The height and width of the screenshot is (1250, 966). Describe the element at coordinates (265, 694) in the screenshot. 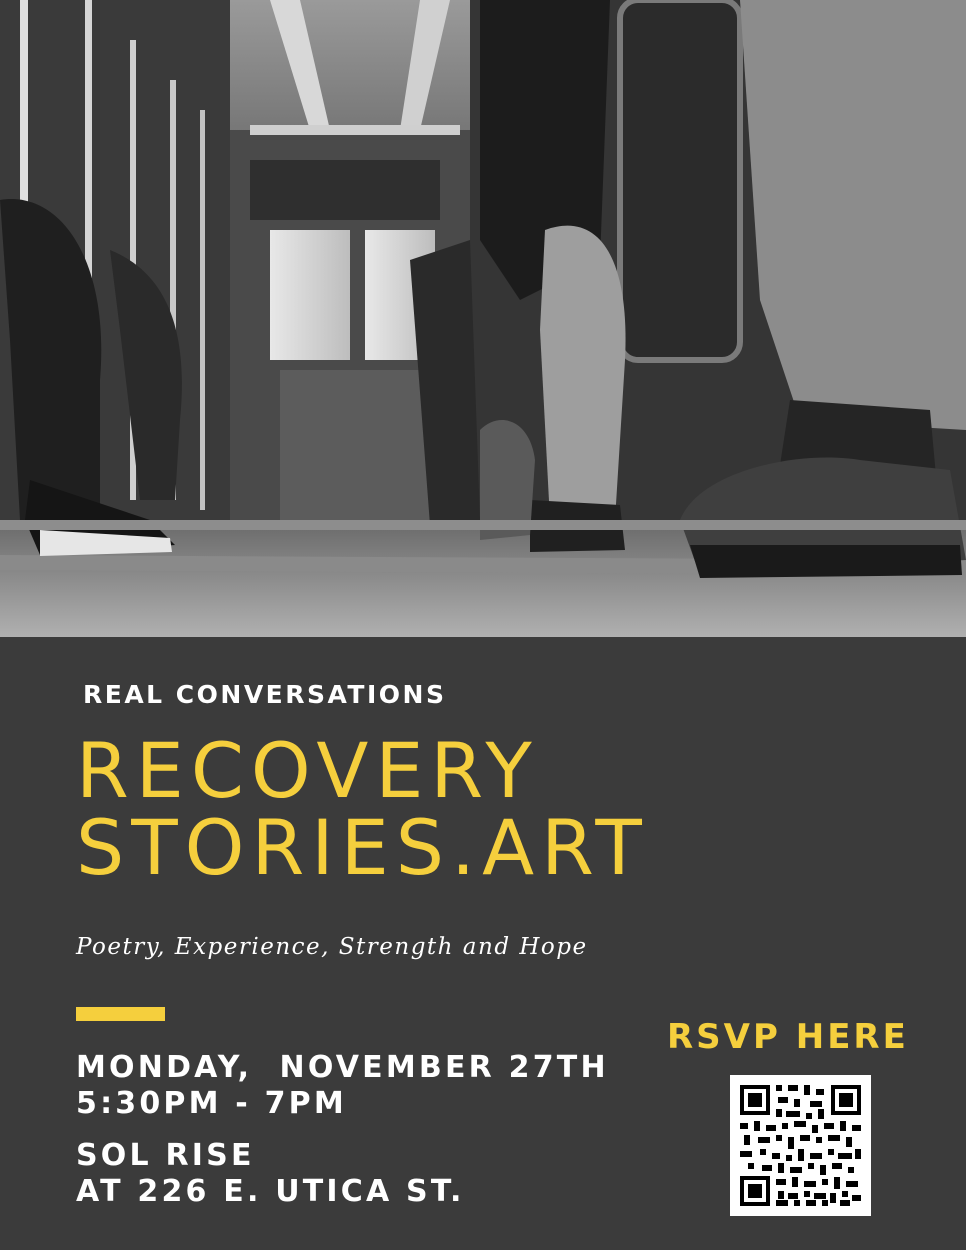

I see `kicker-text: REAL CONVERSATIONS` at that location.